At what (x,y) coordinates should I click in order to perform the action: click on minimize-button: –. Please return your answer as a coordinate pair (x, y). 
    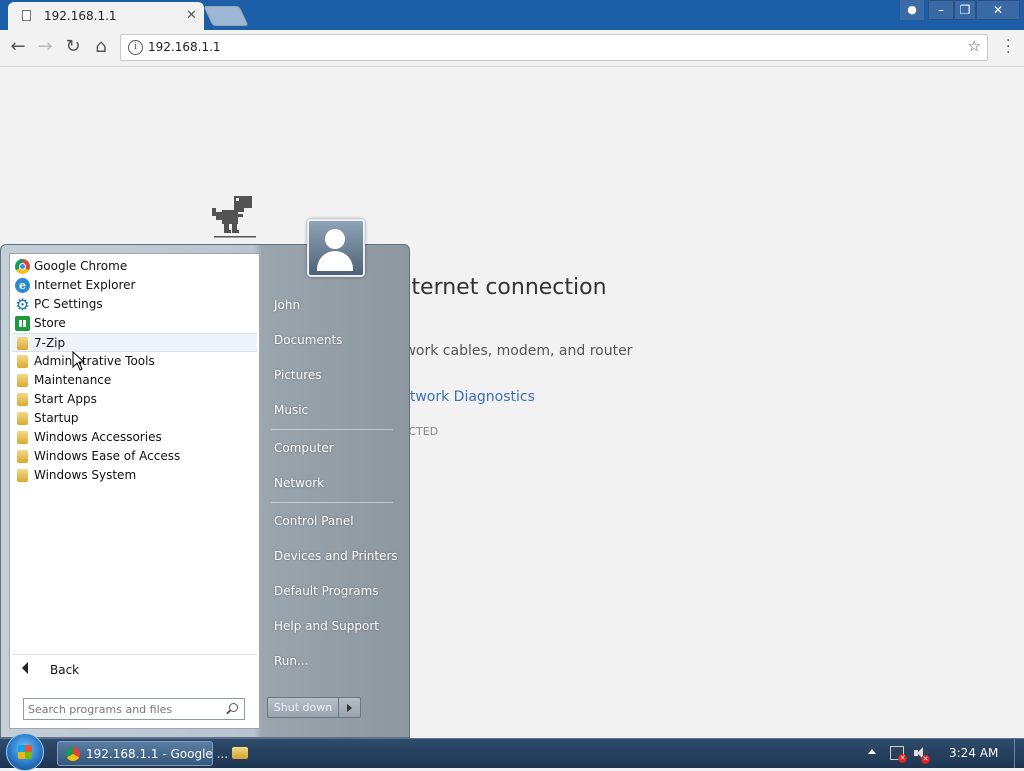
    Looking at the image, I should click on (941, 10).